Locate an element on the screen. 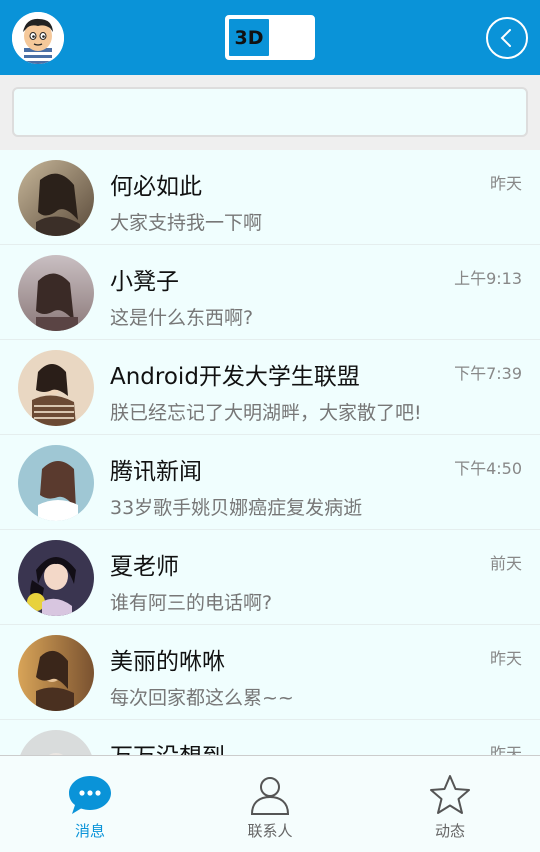  toggle-label: 3D is located at coordinates (249, 37).